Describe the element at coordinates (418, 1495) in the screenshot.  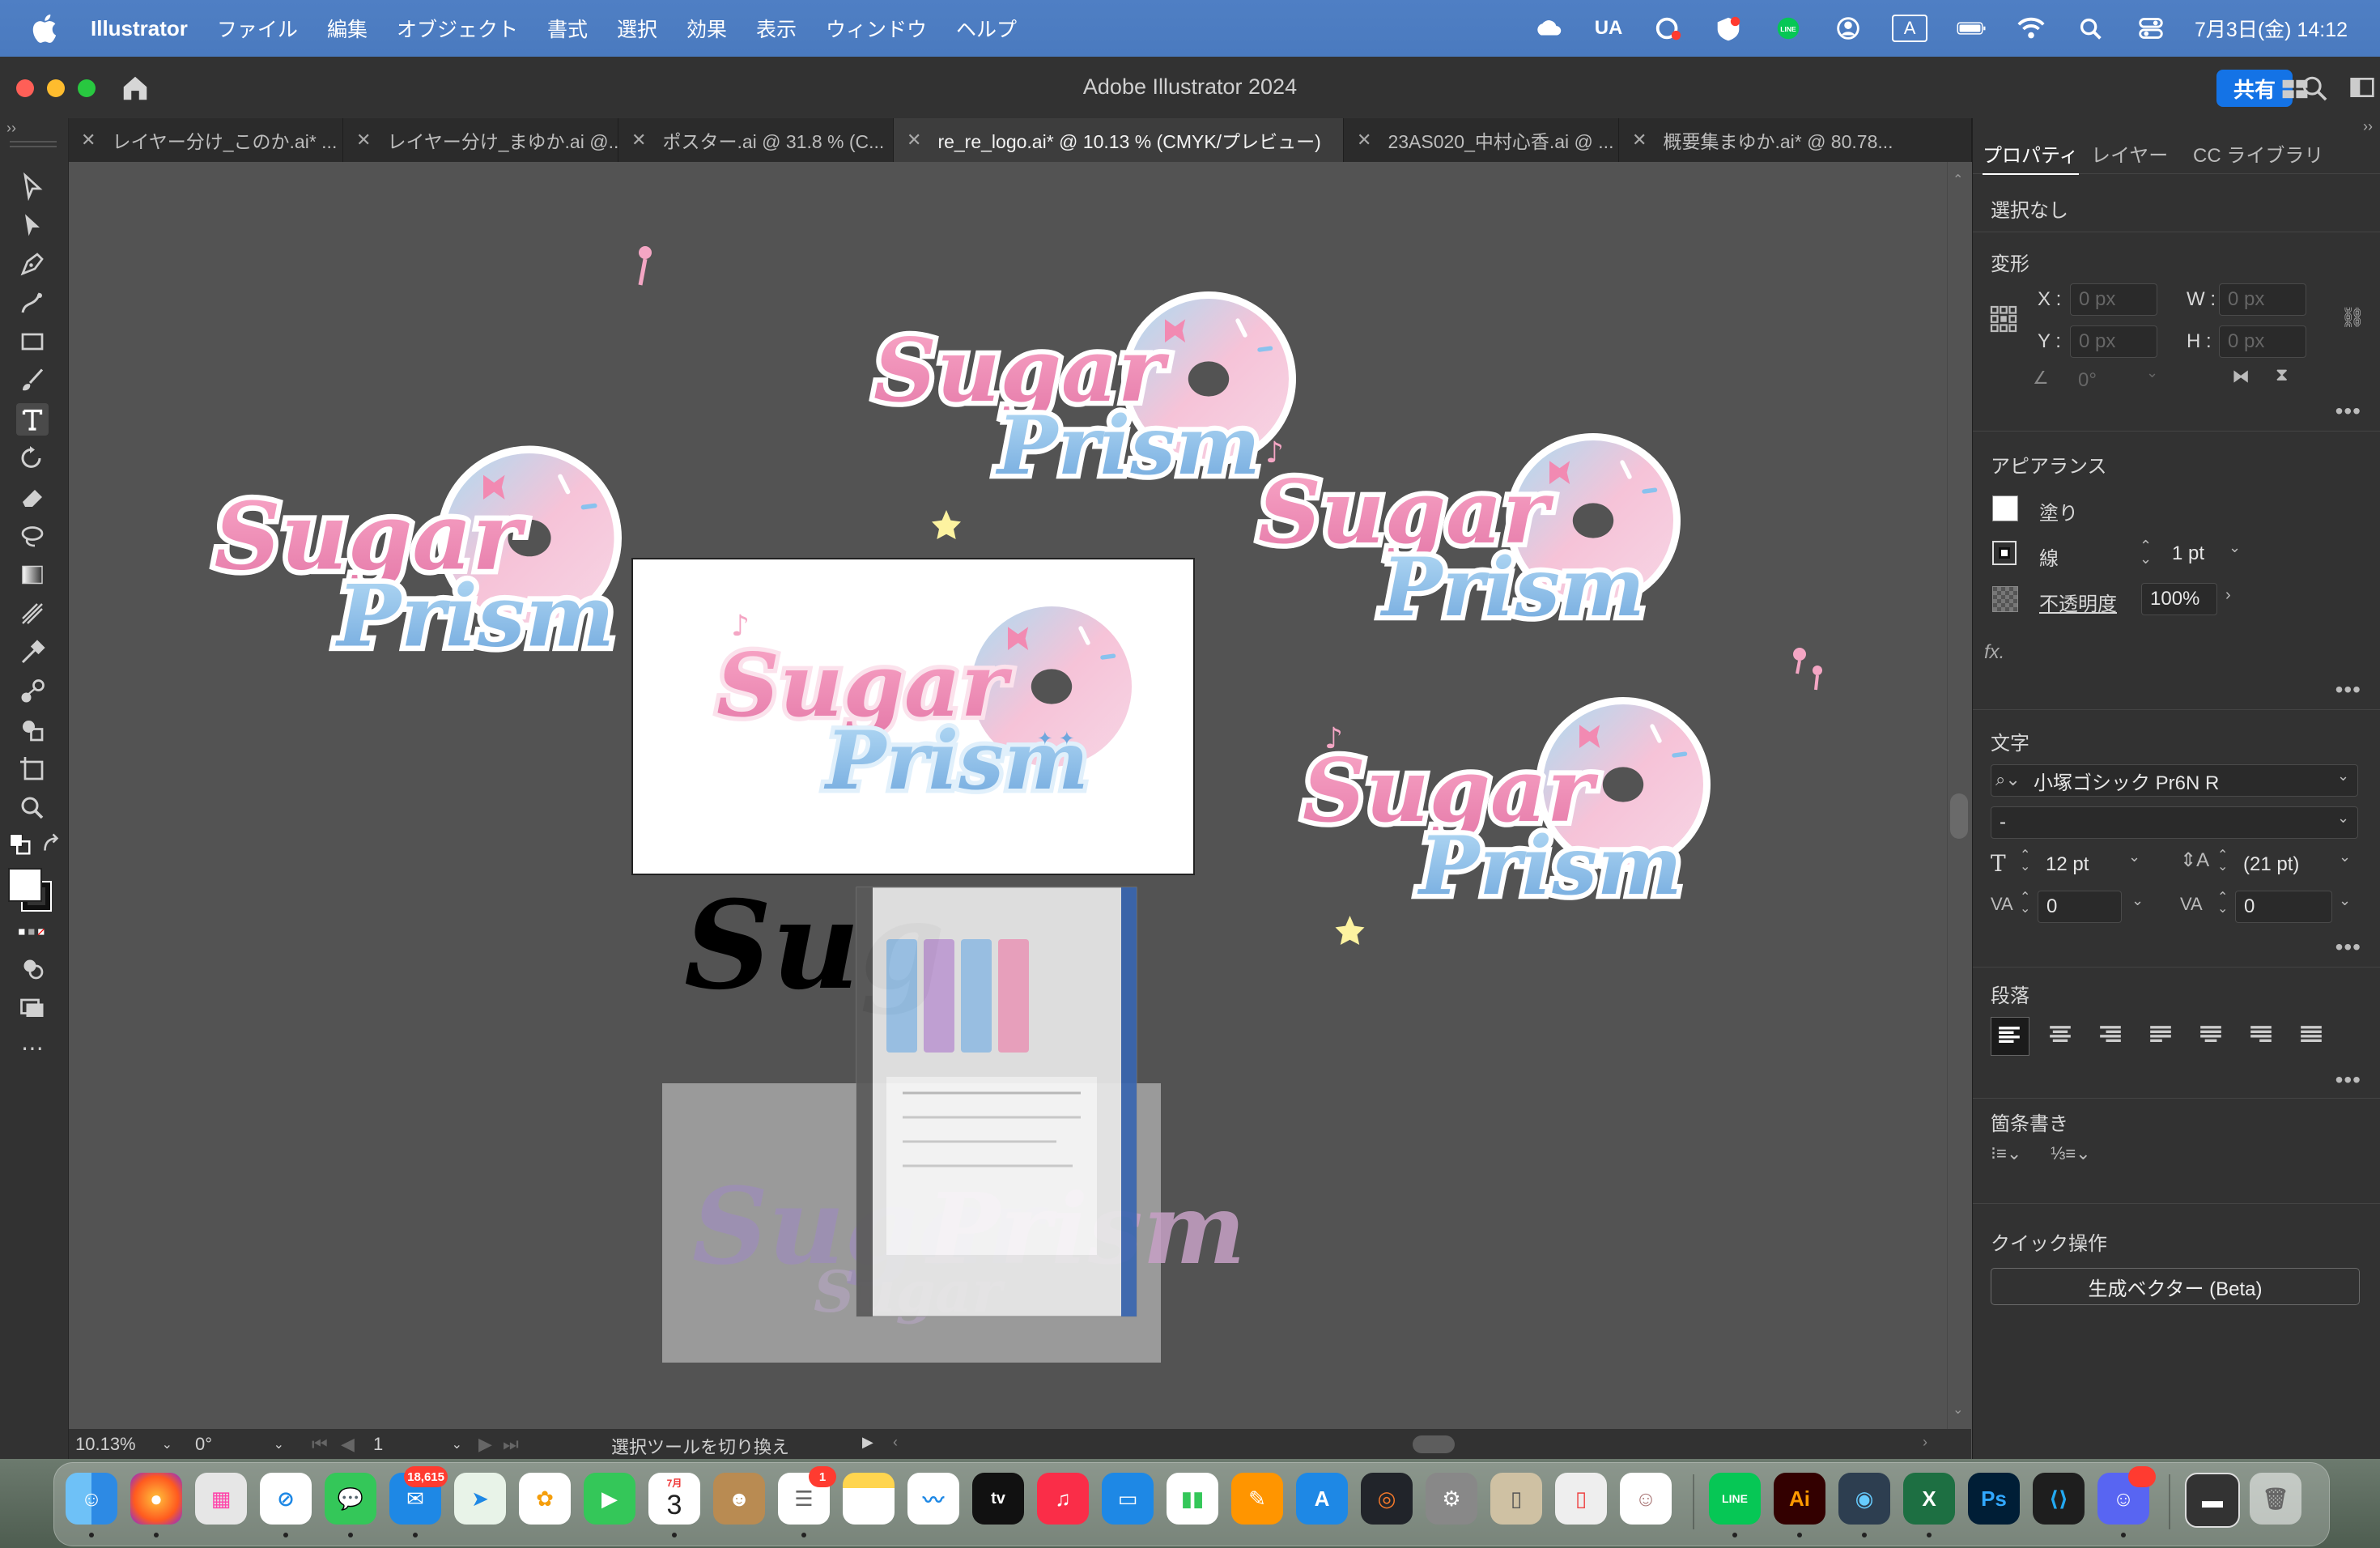
I see `mail-icon: ✉ 18,615` at that location.